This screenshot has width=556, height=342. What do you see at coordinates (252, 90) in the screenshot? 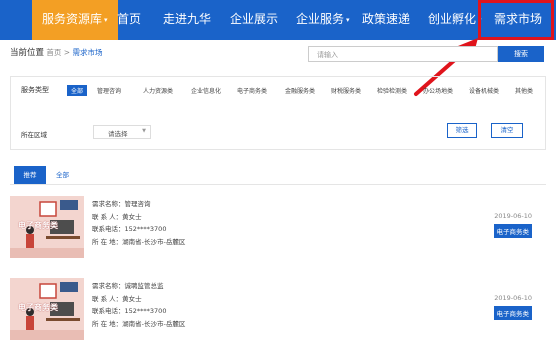
I see `service-type-chip: 电子商务类` at bounding box center [252, 90].